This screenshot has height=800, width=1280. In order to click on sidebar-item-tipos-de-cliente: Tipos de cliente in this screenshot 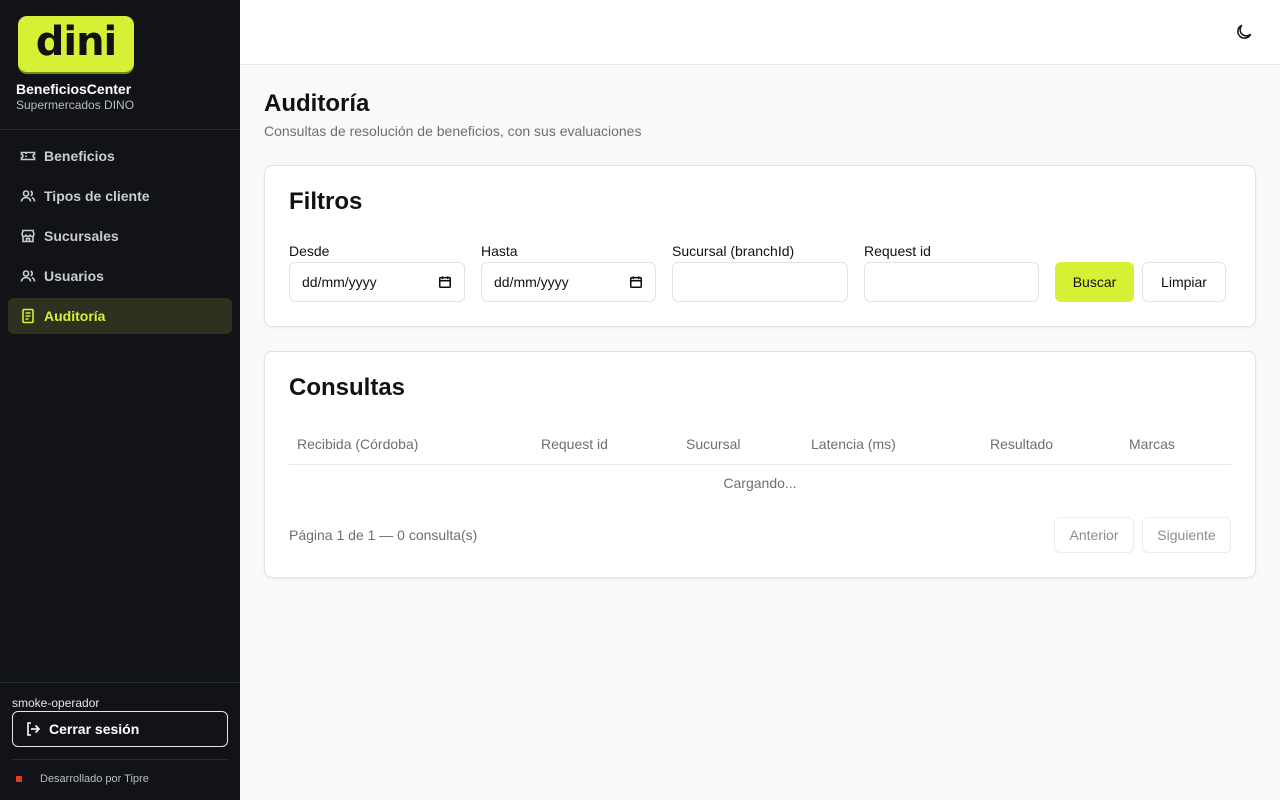, I will do `click(120, 196)`.